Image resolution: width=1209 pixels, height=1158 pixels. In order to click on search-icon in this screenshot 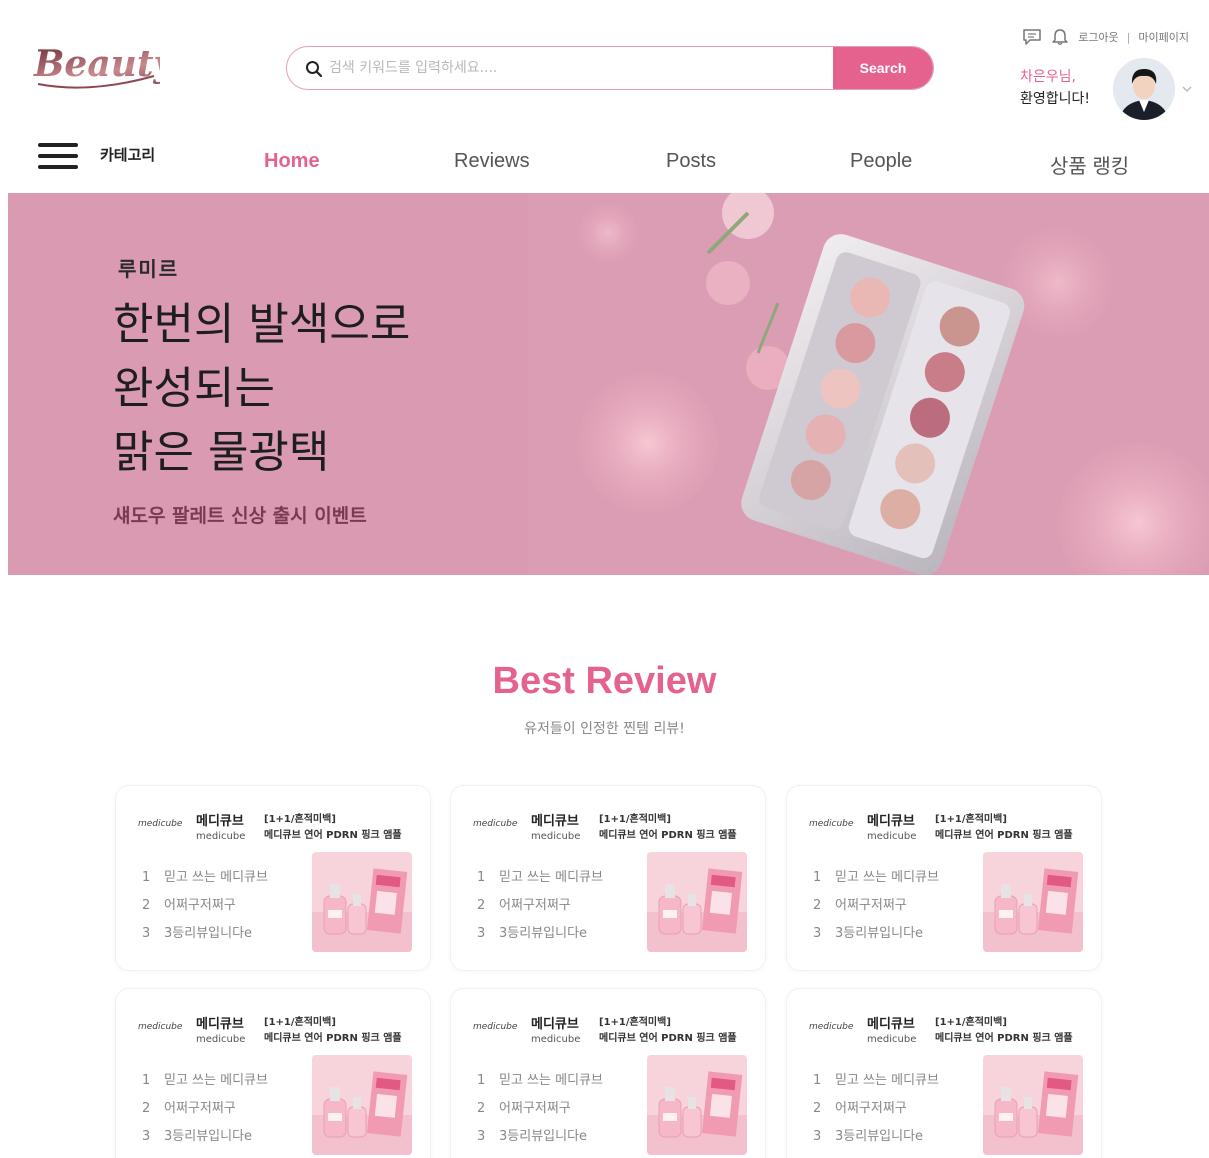, I will do `click(314, 69)`.